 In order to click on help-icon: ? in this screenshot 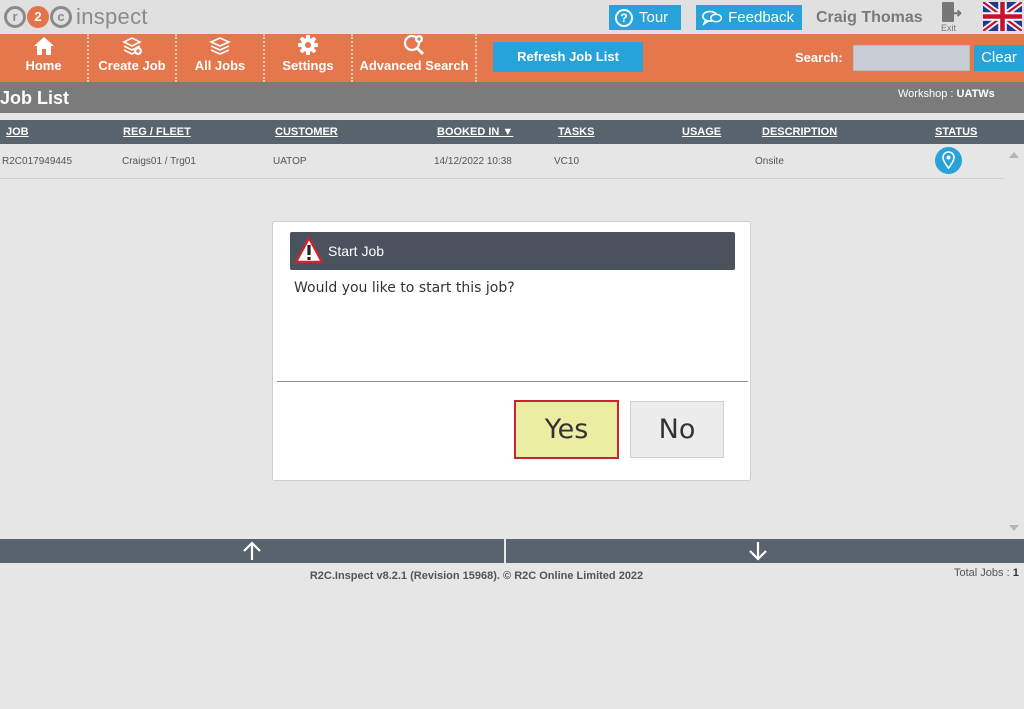, I will do `click(624, 17)`.